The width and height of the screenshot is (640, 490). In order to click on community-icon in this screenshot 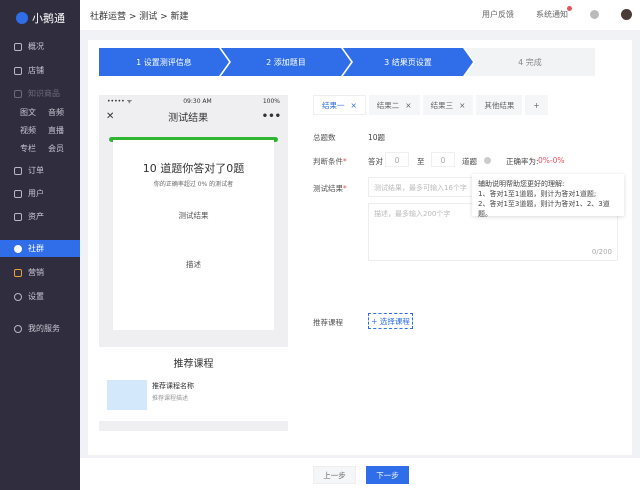, I will do `click(18, 248)`.